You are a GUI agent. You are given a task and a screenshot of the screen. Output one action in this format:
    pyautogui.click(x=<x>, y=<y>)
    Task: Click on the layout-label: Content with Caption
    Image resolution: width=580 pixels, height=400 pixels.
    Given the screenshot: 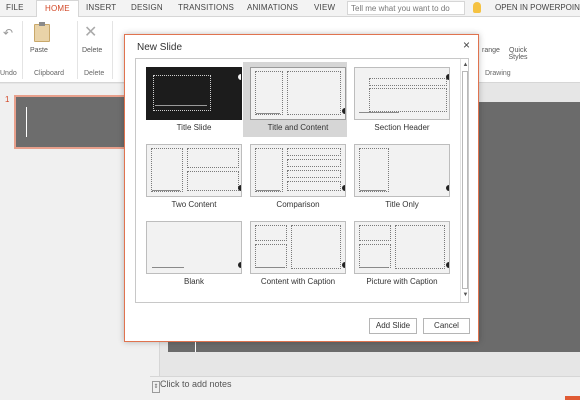 What is the action you would take?
    pyautogui.click(x=298, y=281)
    